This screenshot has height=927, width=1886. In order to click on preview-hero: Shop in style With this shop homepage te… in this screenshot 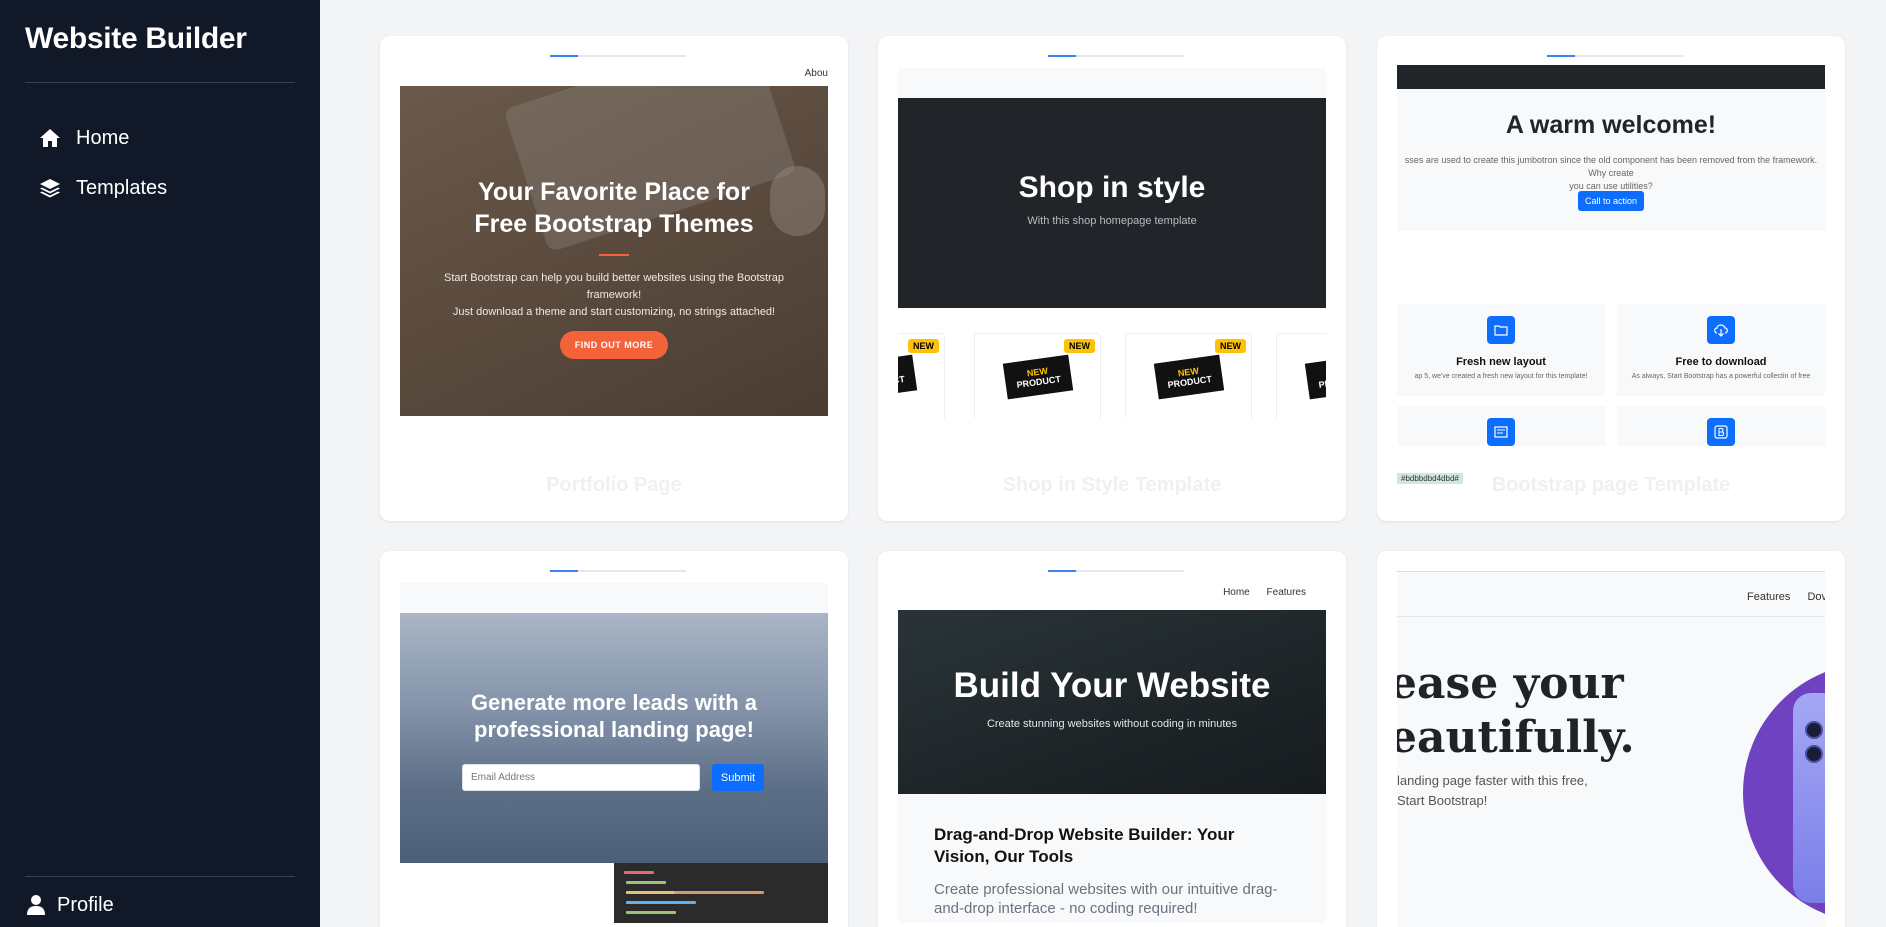, I will do `click(1112, 203)`.